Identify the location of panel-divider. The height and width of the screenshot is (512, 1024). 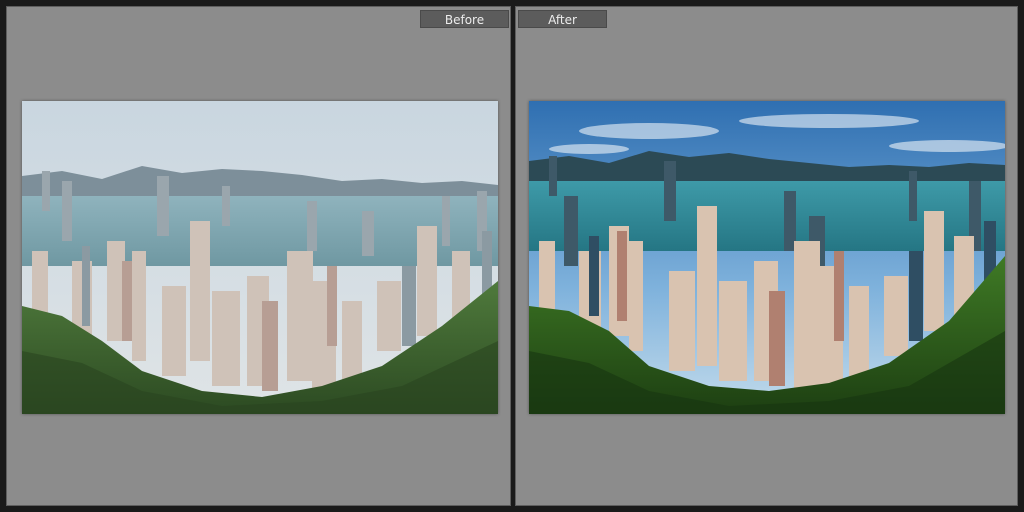
(513, 256).